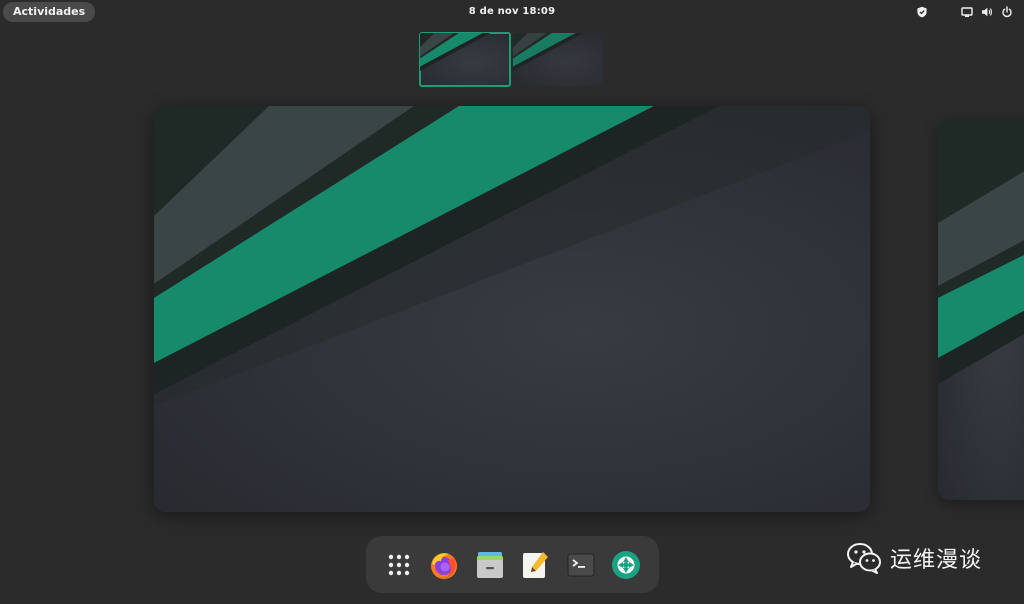 The height and width of the screenshot is (604, 1024). What do you see at coordinates (967, 12) in the screenshot?
I see `screen-icon` at bounding box center [967, 12].